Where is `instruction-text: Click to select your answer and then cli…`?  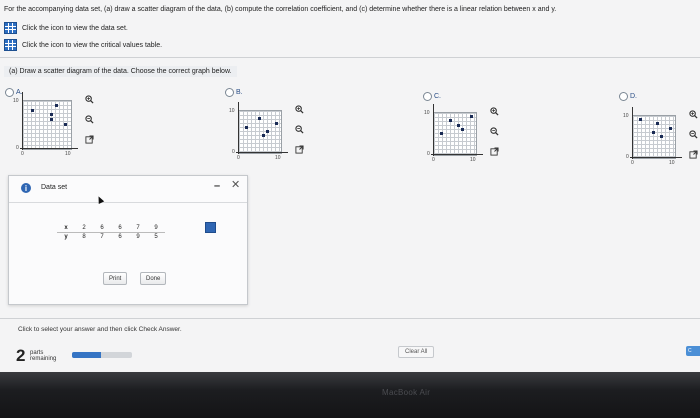 instruction-text: Click to select your answer and then cli… is located at coordinates (100, 329).